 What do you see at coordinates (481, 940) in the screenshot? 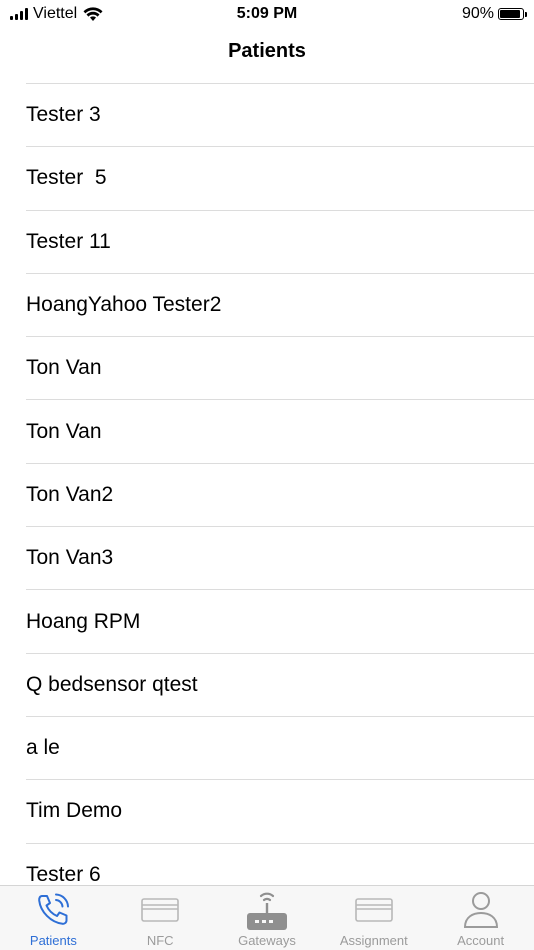
I see `tab-label: Account` at bounding box center [481, 940].